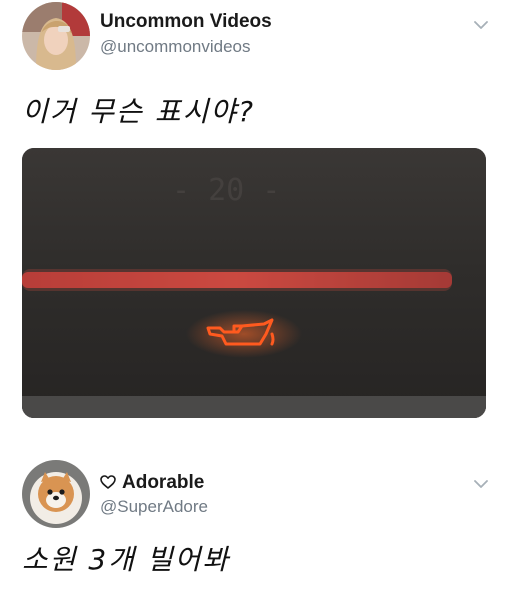 Image resolution: width=508 pixels, height=600 pixels. Describe the element at coordinates (138, 111) in the screenshot. I see `tweet-text: 이거 무슨 표시야?` at that location.